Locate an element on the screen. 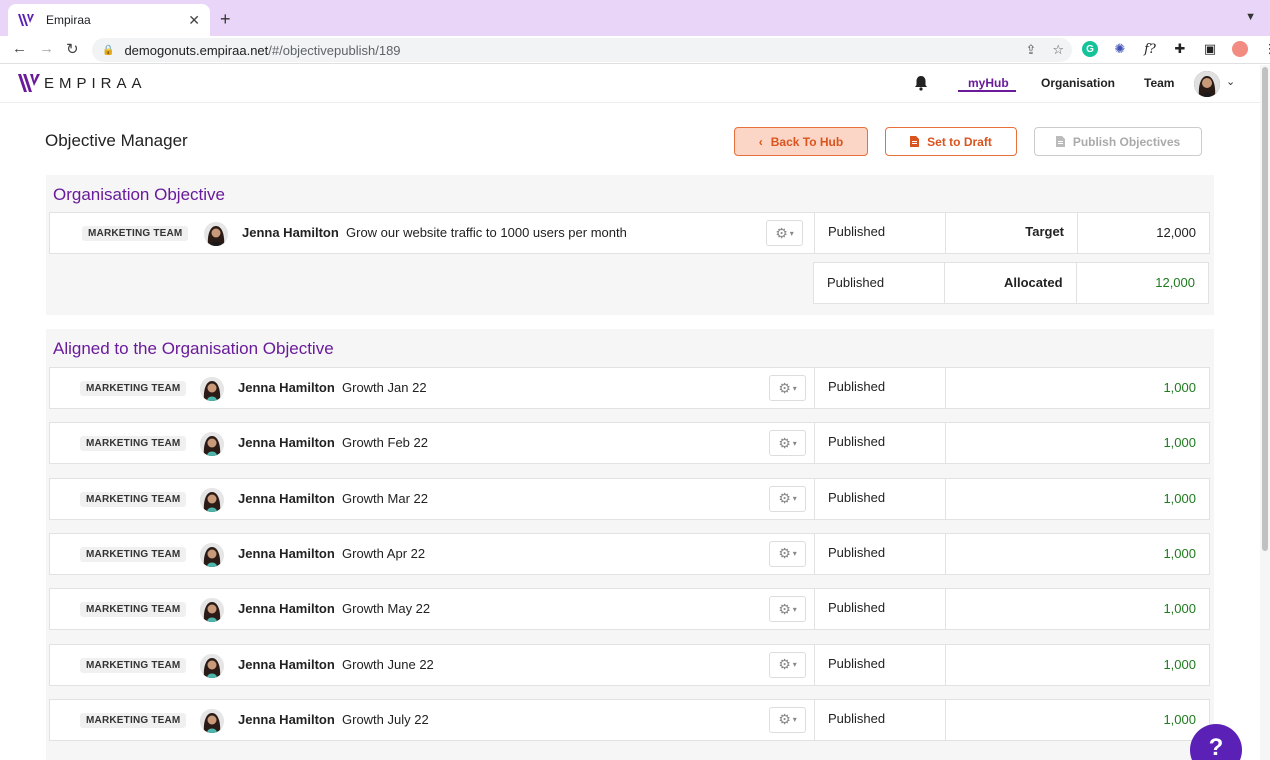 Image resolution: width=1270 pixels, height=760 pixels. bookmark-star-icon: ☆ is located at coordinates (1058, 50).